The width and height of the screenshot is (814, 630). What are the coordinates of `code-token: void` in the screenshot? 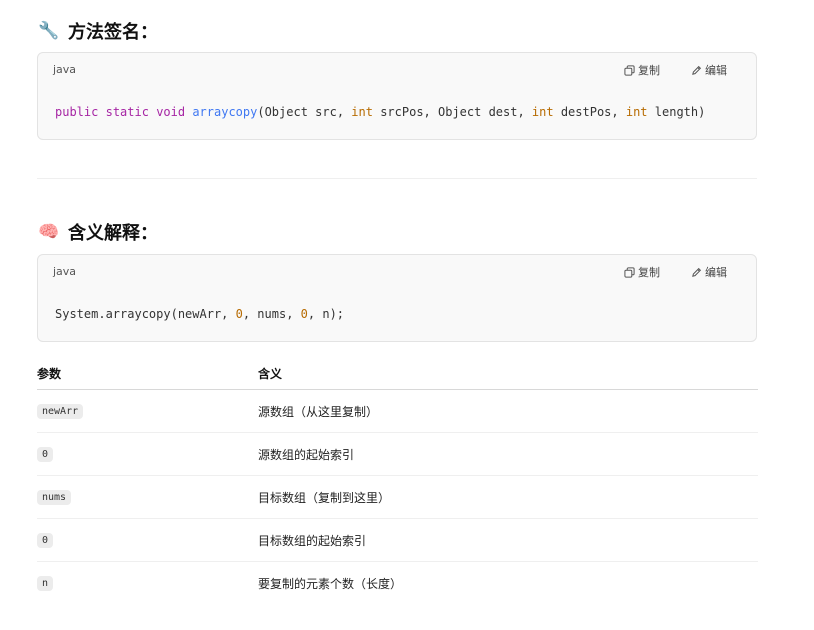 It's located at (171, 112).